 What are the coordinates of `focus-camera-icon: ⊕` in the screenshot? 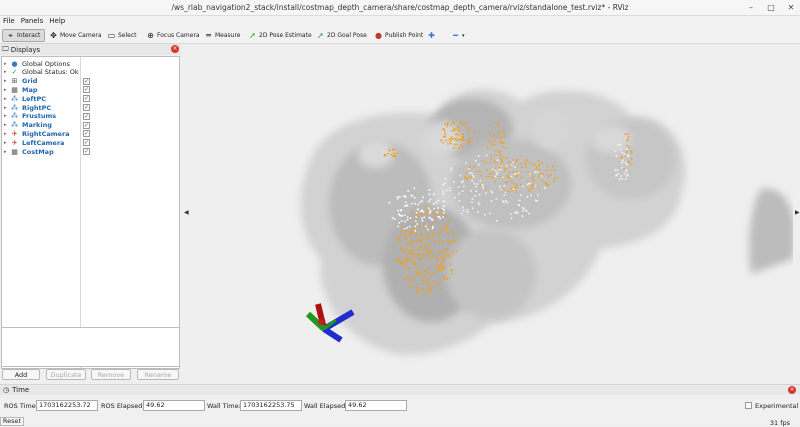 It's located at (150, 35).